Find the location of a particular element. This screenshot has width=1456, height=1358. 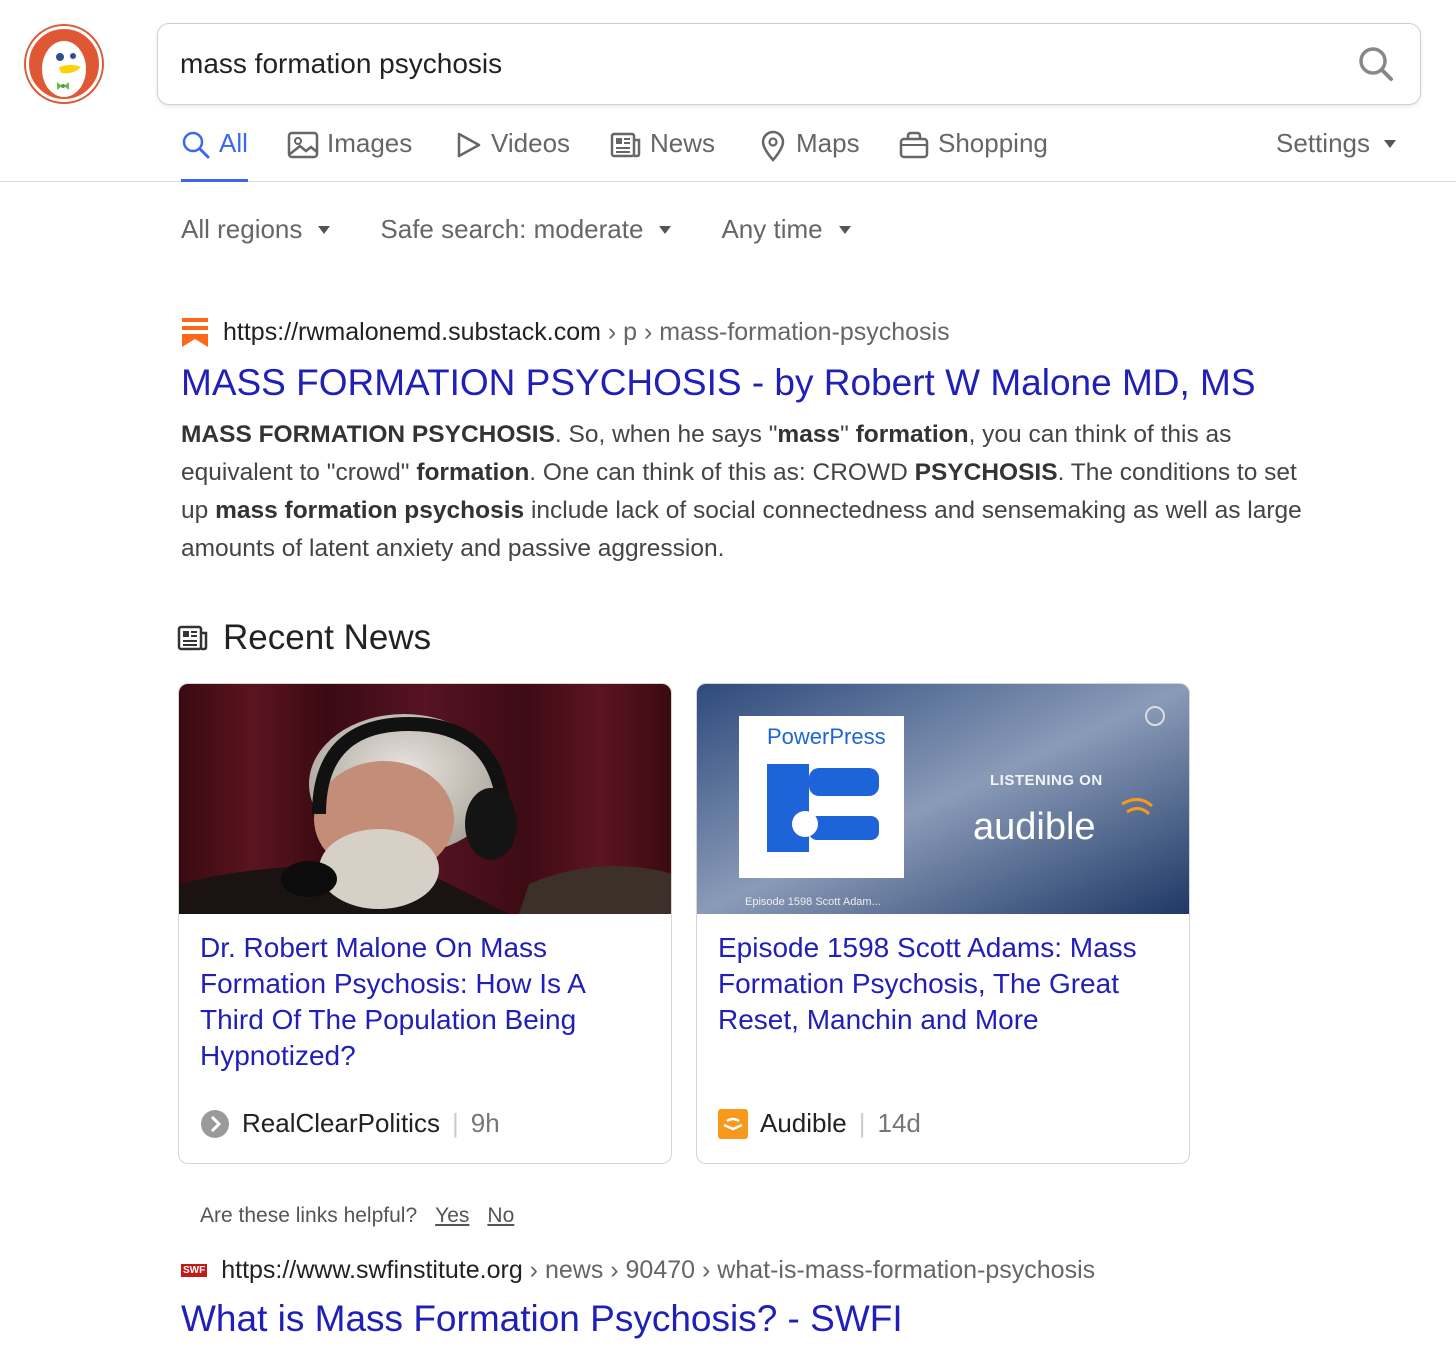

news-card-source: RealClearPolitics | 9h is located at coordinates (350, 1123).